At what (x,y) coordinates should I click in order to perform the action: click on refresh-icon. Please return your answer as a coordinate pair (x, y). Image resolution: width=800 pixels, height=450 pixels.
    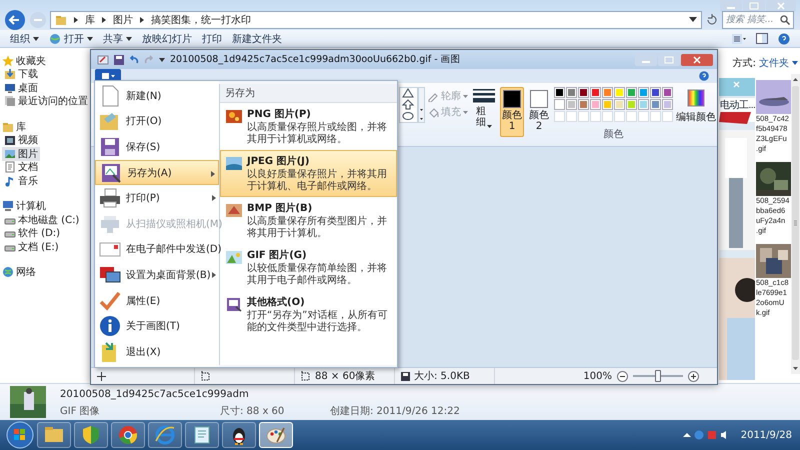
    Looking at the image, I should click on (712, 20).